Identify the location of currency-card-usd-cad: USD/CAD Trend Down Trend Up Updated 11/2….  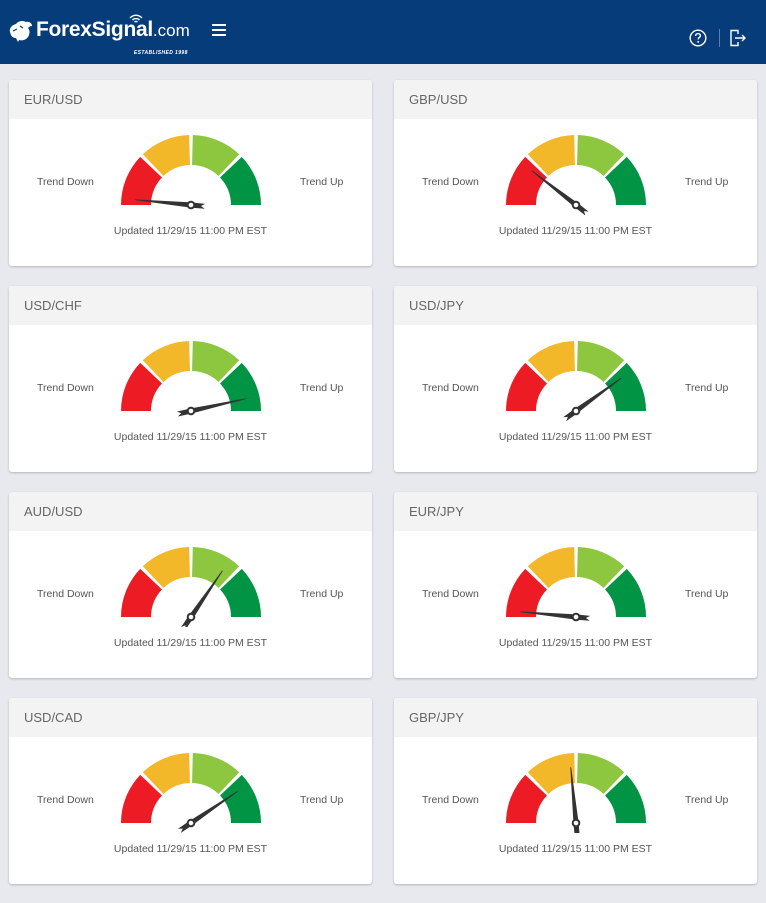
(190, 791).